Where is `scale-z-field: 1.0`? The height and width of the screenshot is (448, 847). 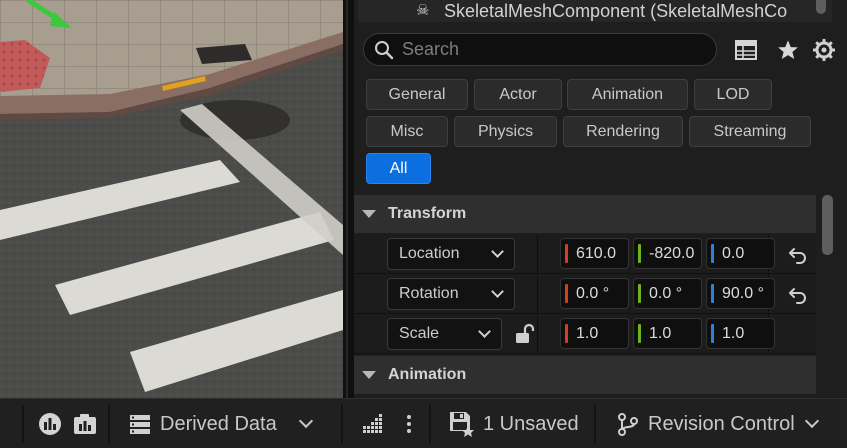
scale-z-field: 1.0 is located at coordinates (740, 333).